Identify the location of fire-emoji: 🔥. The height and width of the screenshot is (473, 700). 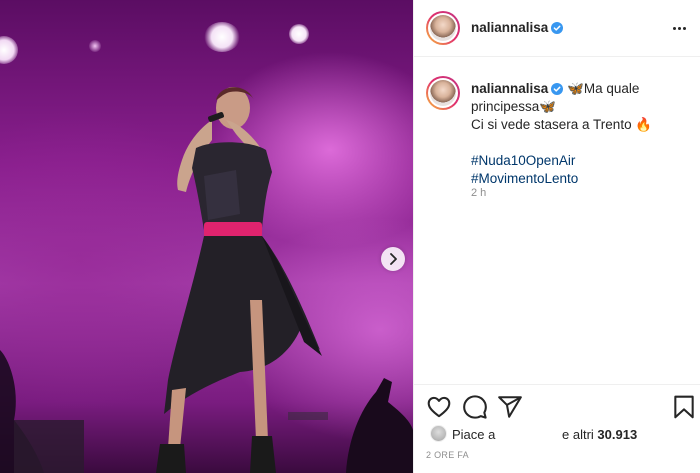
(644, 124).